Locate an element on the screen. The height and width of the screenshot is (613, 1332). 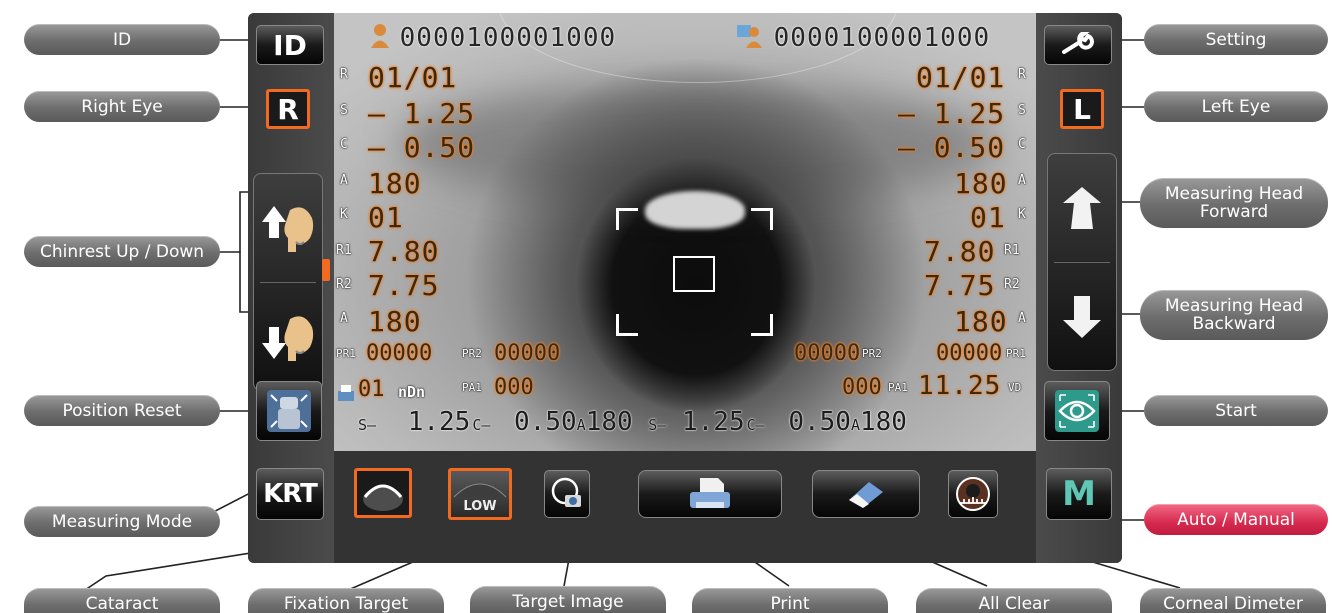
corneal-dimeter-button is located at coordinates (973, 494).